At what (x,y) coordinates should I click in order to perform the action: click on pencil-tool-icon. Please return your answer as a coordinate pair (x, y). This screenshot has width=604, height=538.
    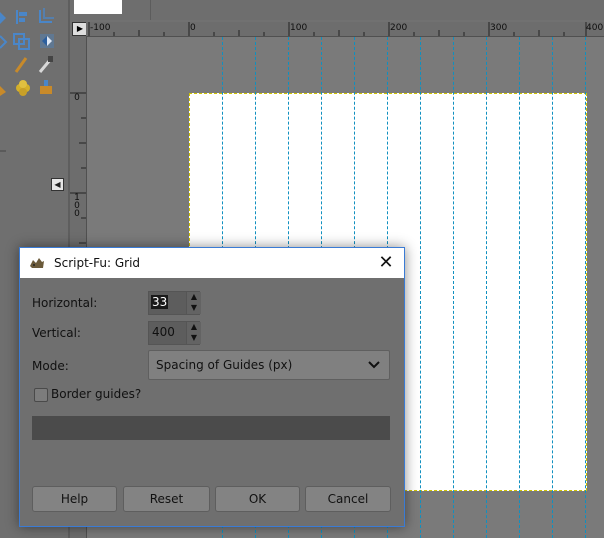
    Looking at the image, I should click on (21, 65).